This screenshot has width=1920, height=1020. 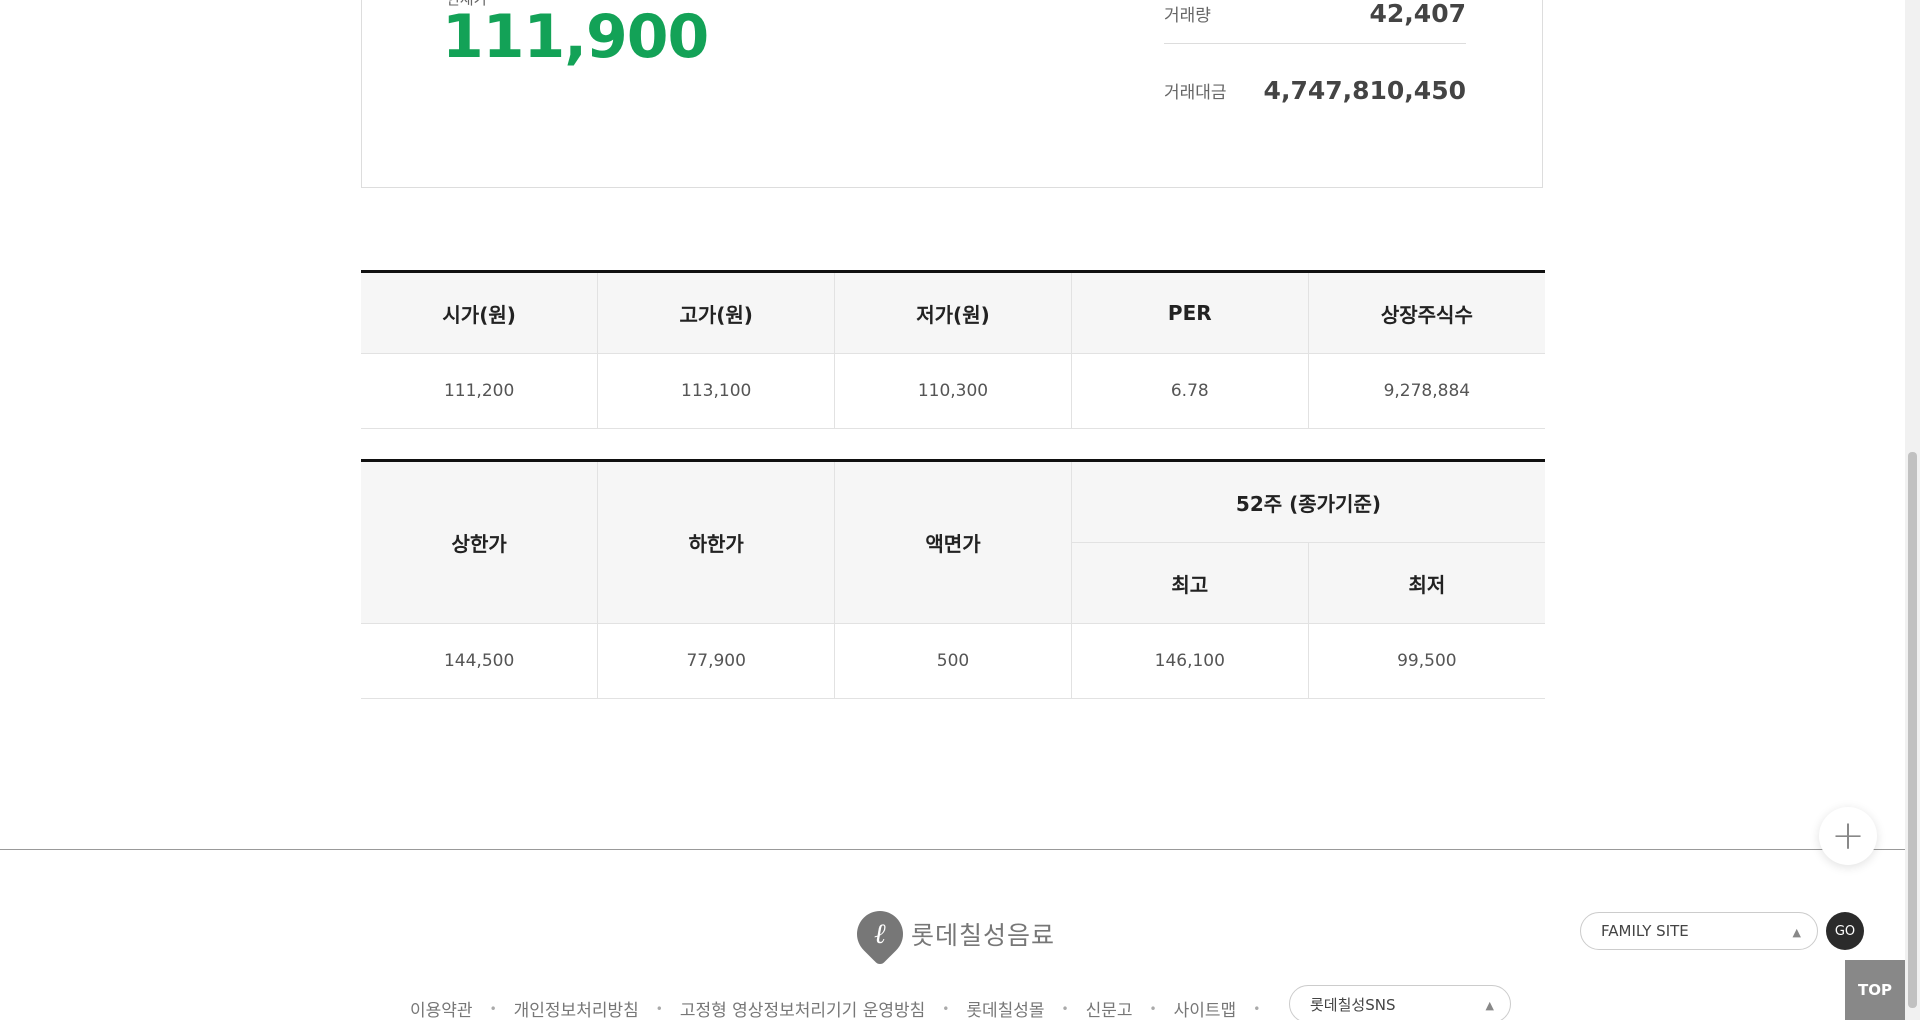 What do you see at coordinates (441, 1008) in the screenshot?
I see `footer-link-terms: 이용약관` at bounding box center [441, 1008].